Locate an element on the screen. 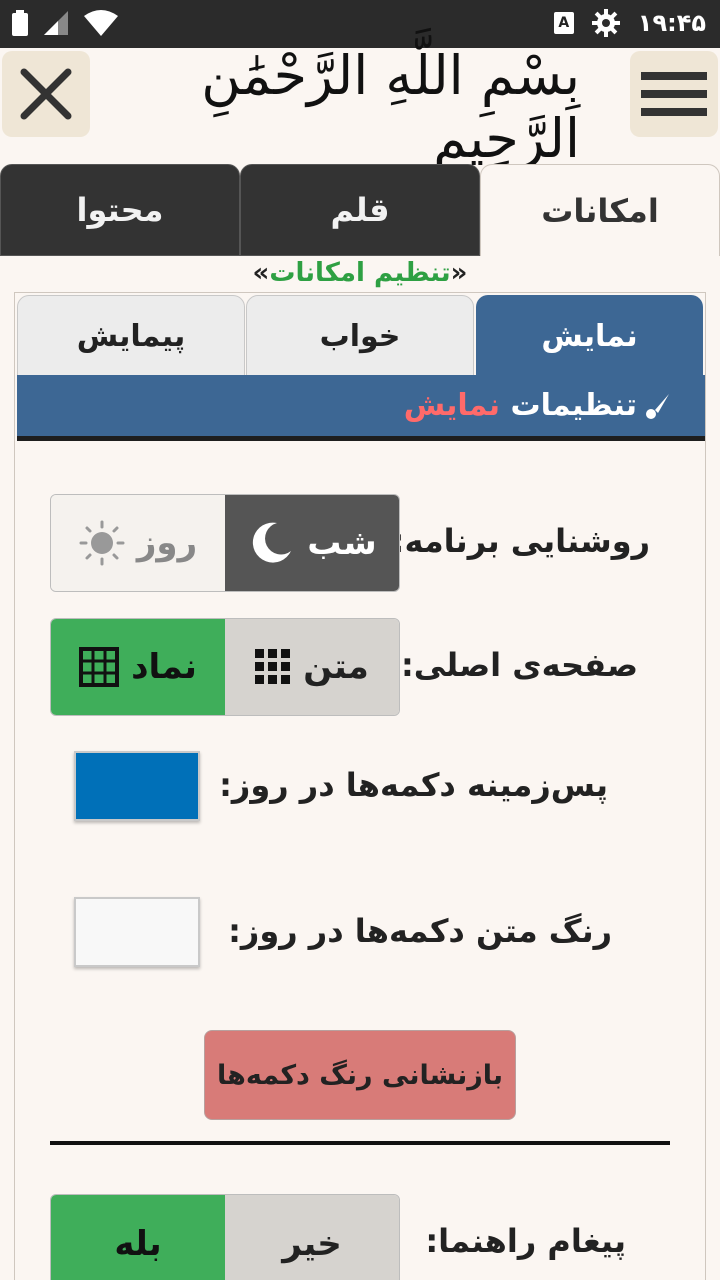 Image resolution: width=720 pixels, height=1280 pixels. app-header: بِسْمِ اللَّهِ الرَّحْمَٰنِ الرَّحِيمِ is located at coordinates (360, 107).